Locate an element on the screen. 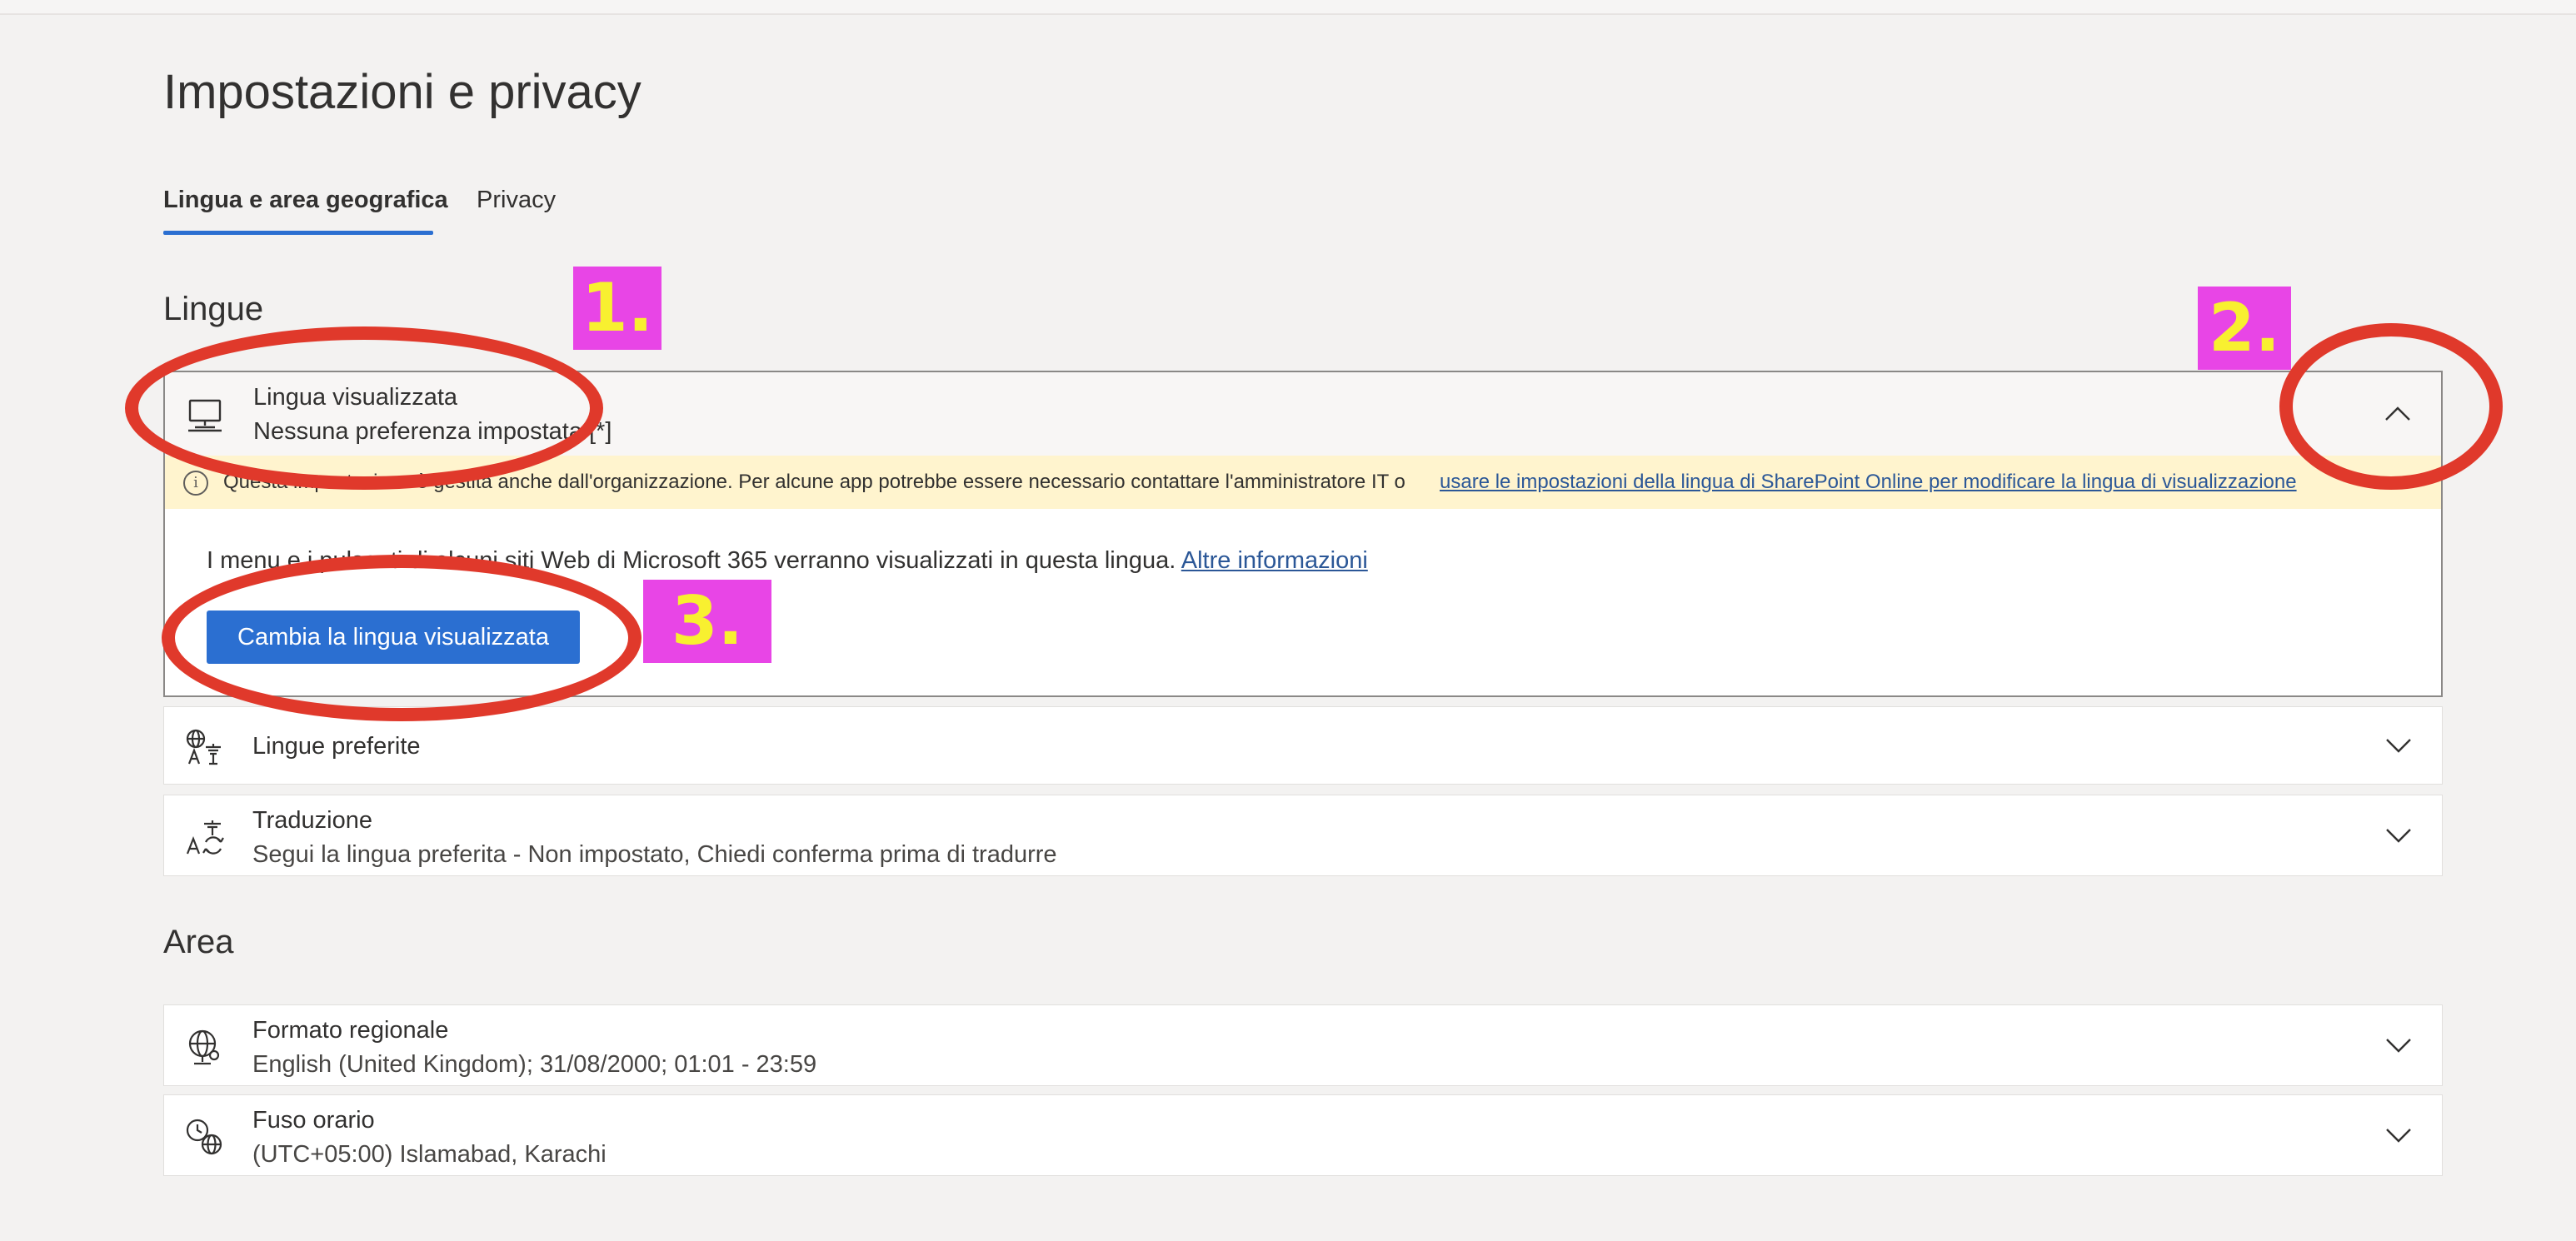 This screenshot has width=2576, height=1241. display-language-value: Nessuna preferenza impostata [*] is located at coordinates (432, 431).